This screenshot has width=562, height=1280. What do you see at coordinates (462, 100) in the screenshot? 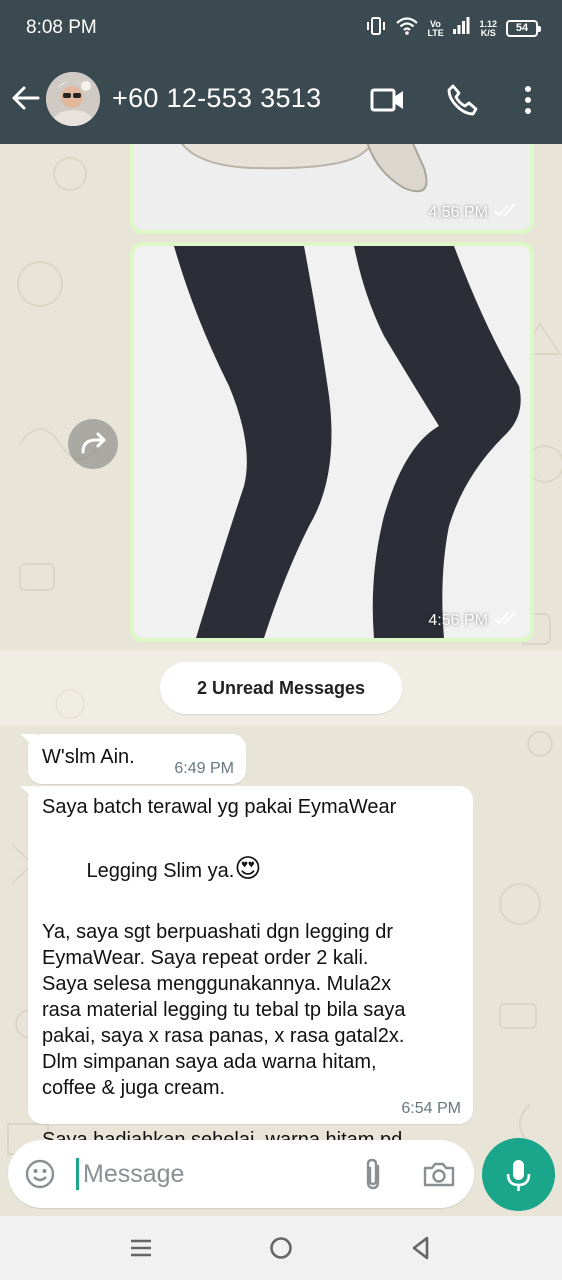
I see `voice-call-icon` at bounding box center [462, 100].